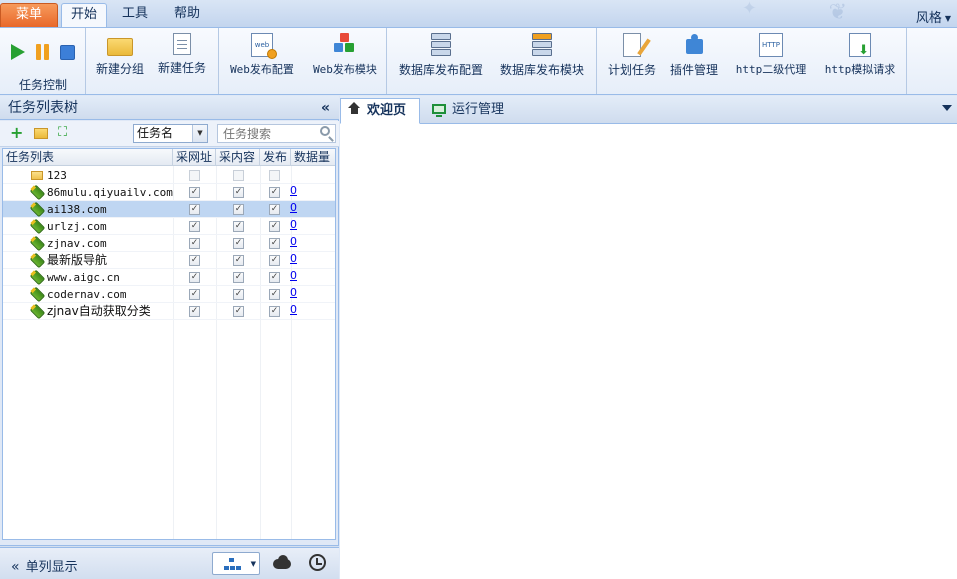  What do you see at coordinates (169, 260) in the screenshot?
I see `table-row: 最新版导航 ✓ ✓ ✓ 0` at bounding box center [169, 260].